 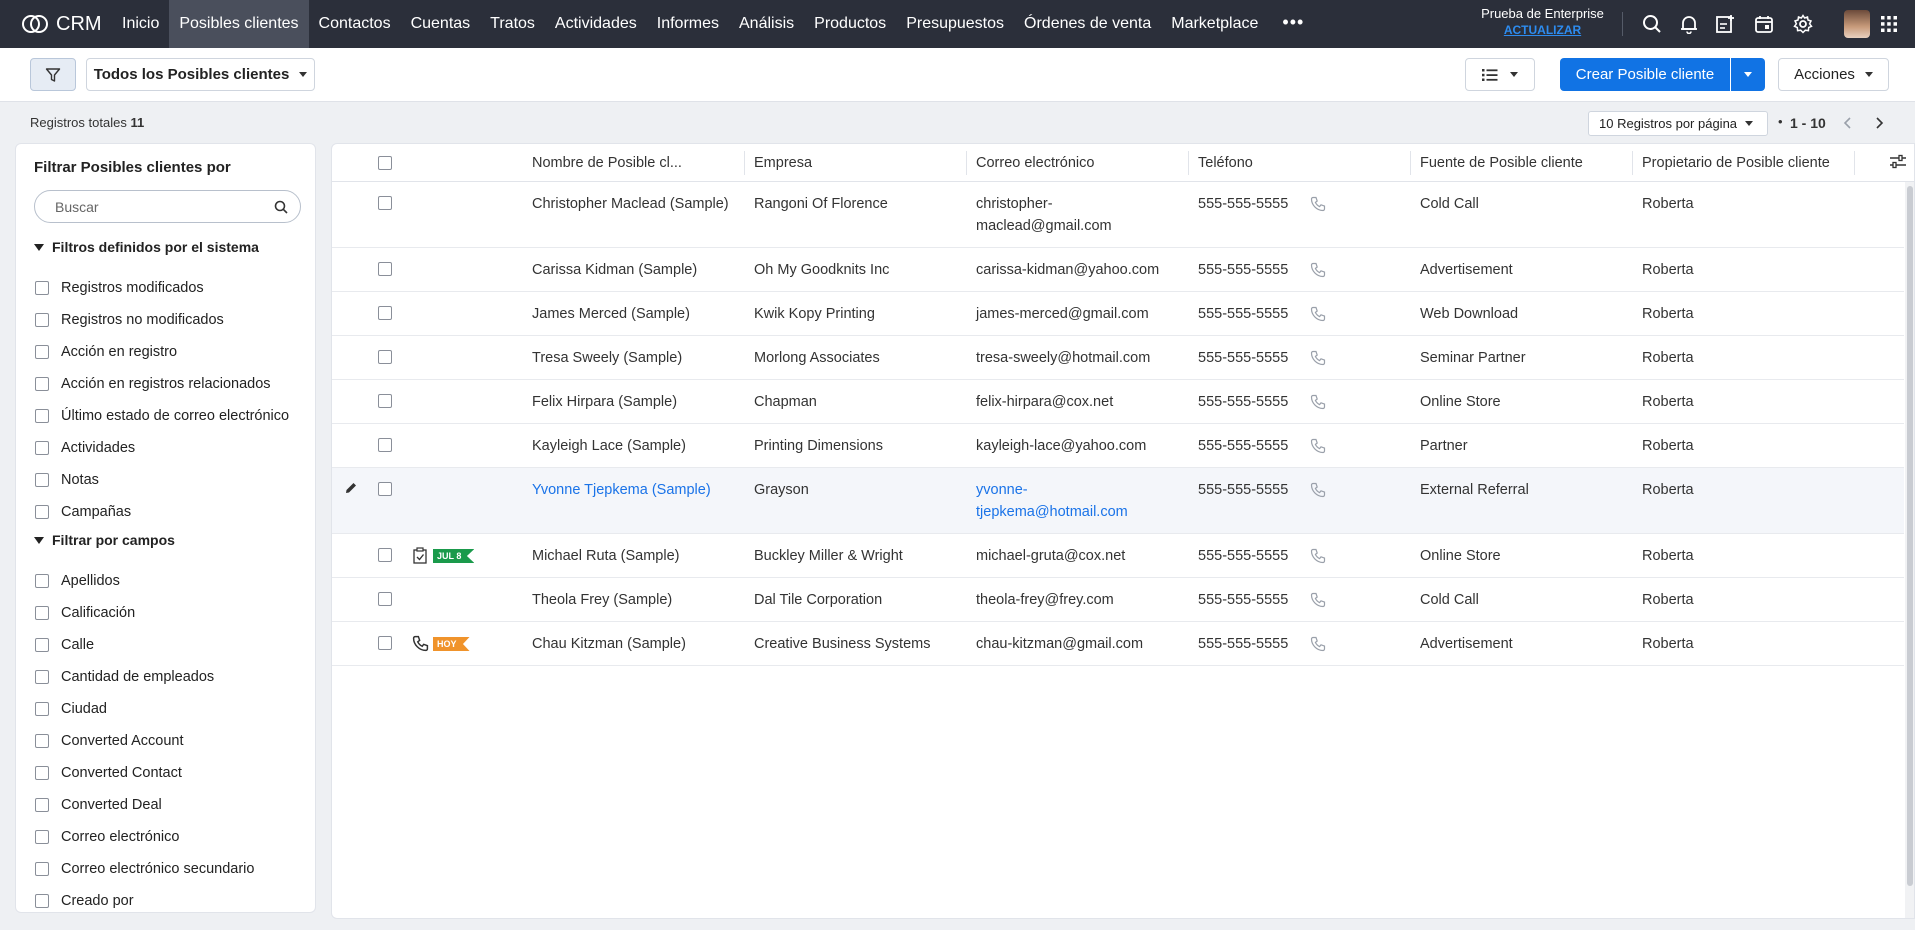 What do you see at coordinates (98, 805) in the screenshot?
I see `filter-item-converted-deal: Converted Deal` at bounding box center [98, 805].